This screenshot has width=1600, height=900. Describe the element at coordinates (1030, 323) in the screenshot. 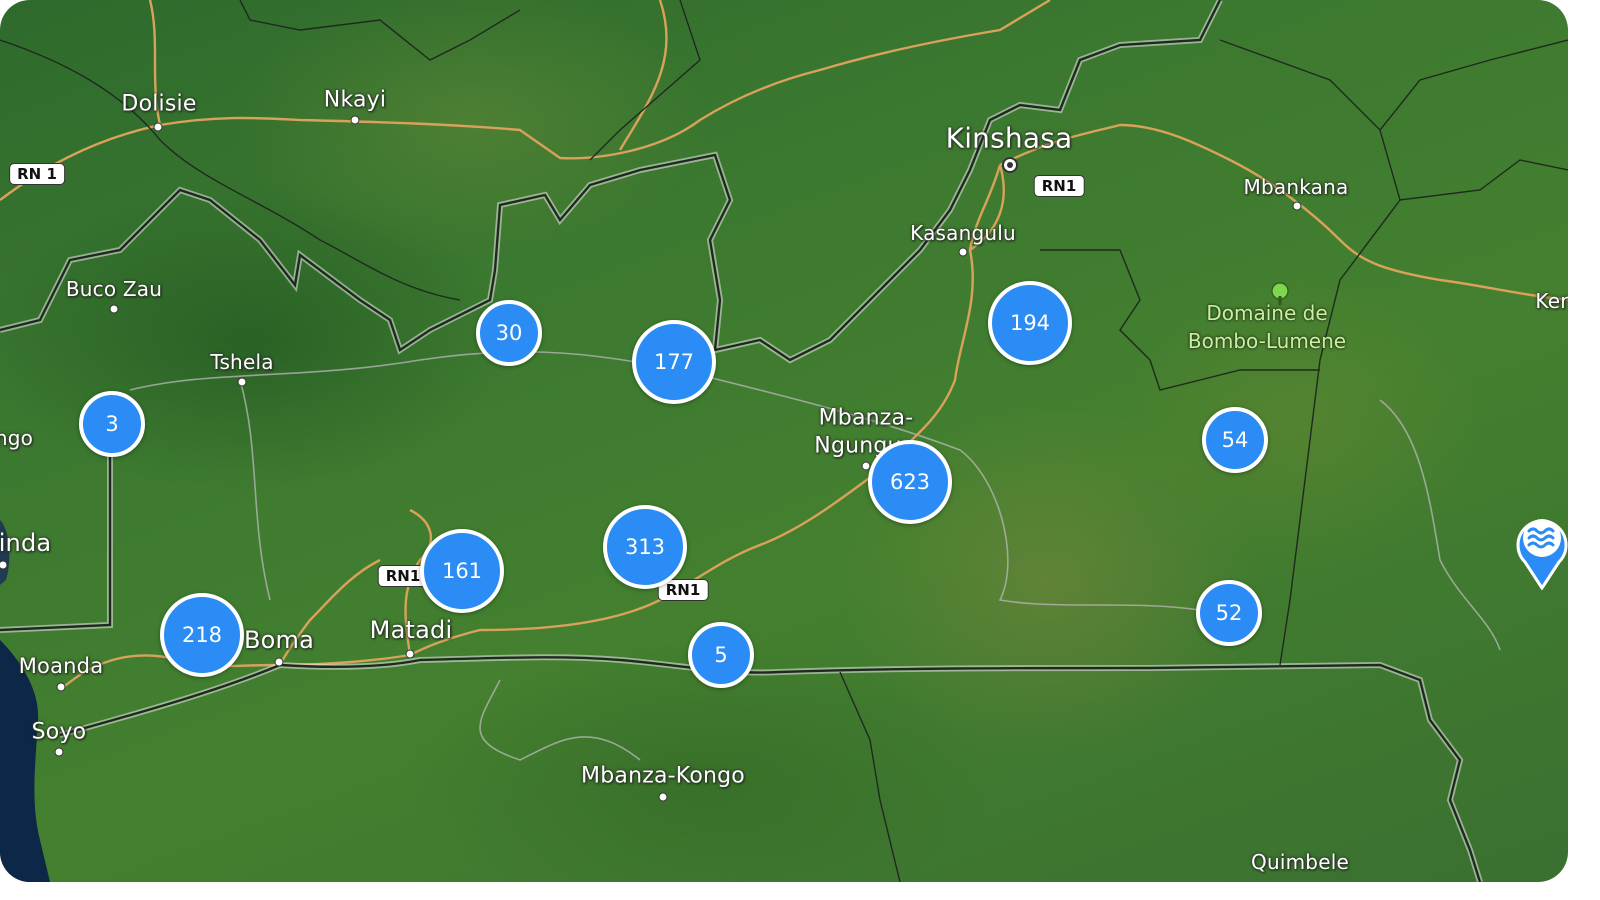

I see `cluster-marker: 194` at that location.